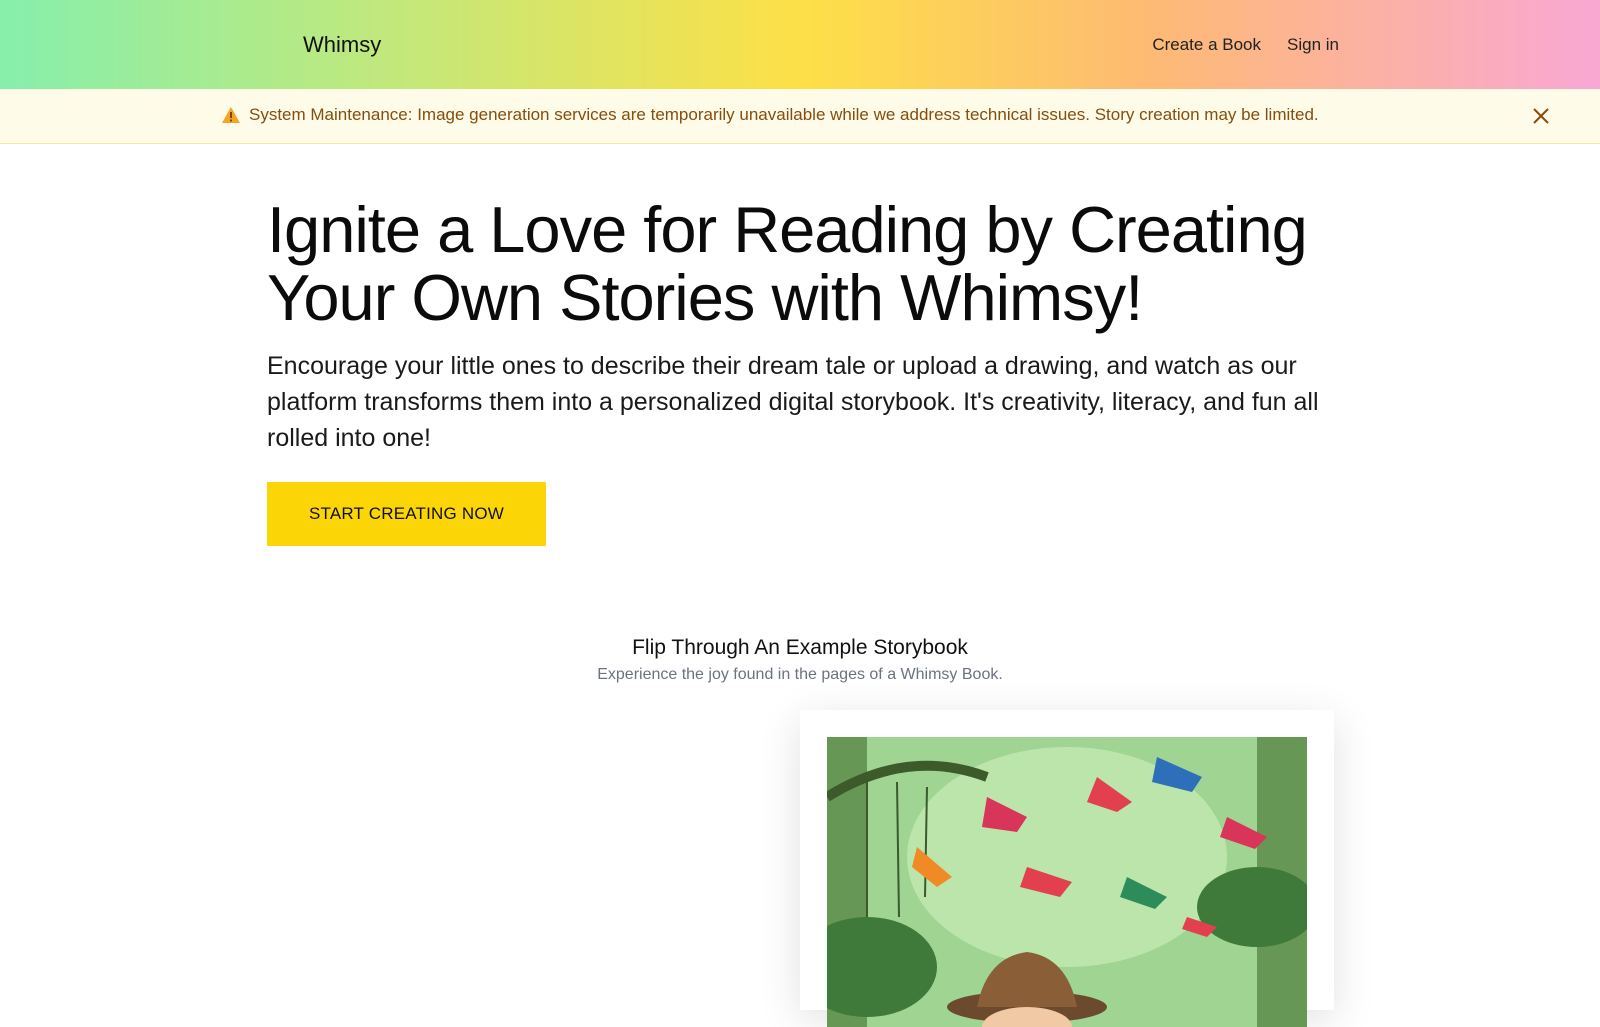  I want to click on nav-create-book-link: Create a Book, so click(1206, 45).